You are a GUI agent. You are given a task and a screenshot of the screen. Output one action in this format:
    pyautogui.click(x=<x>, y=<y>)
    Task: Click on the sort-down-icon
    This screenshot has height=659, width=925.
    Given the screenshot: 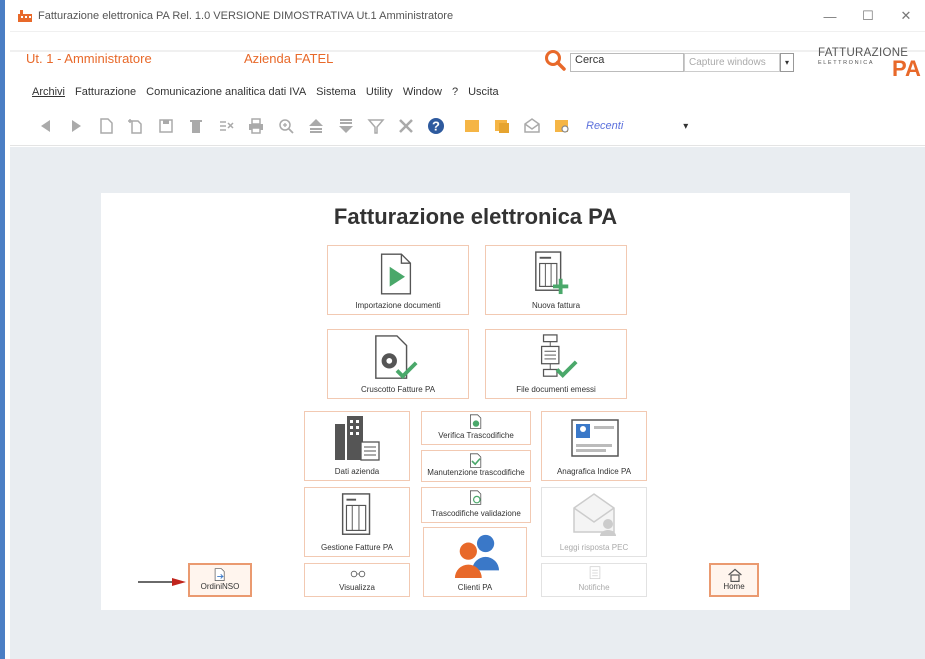 What is the action you would take?
    pyautogui.click(x=346, y=126)
    